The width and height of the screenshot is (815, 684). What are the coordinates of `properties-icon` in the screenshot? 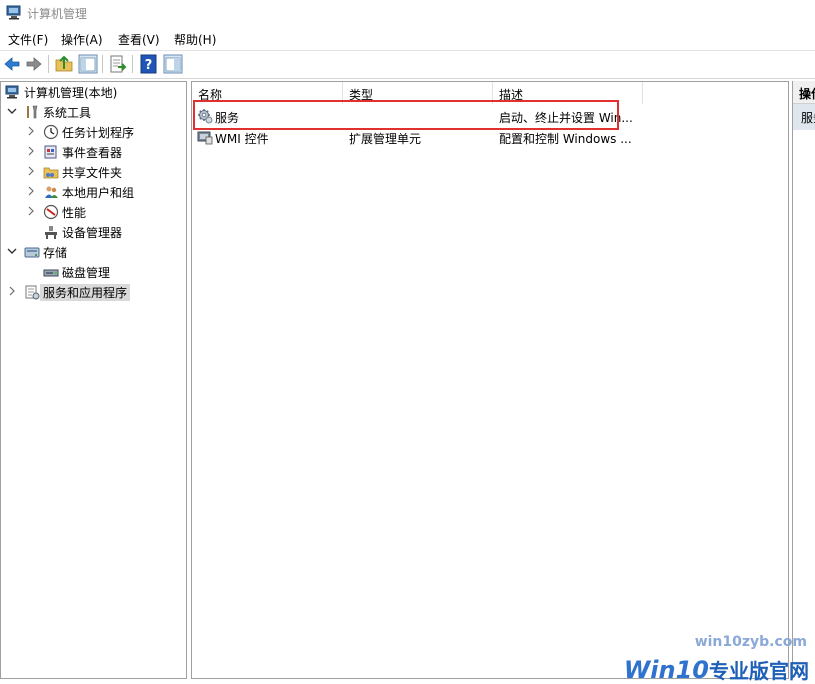 It's located at (173, 64).